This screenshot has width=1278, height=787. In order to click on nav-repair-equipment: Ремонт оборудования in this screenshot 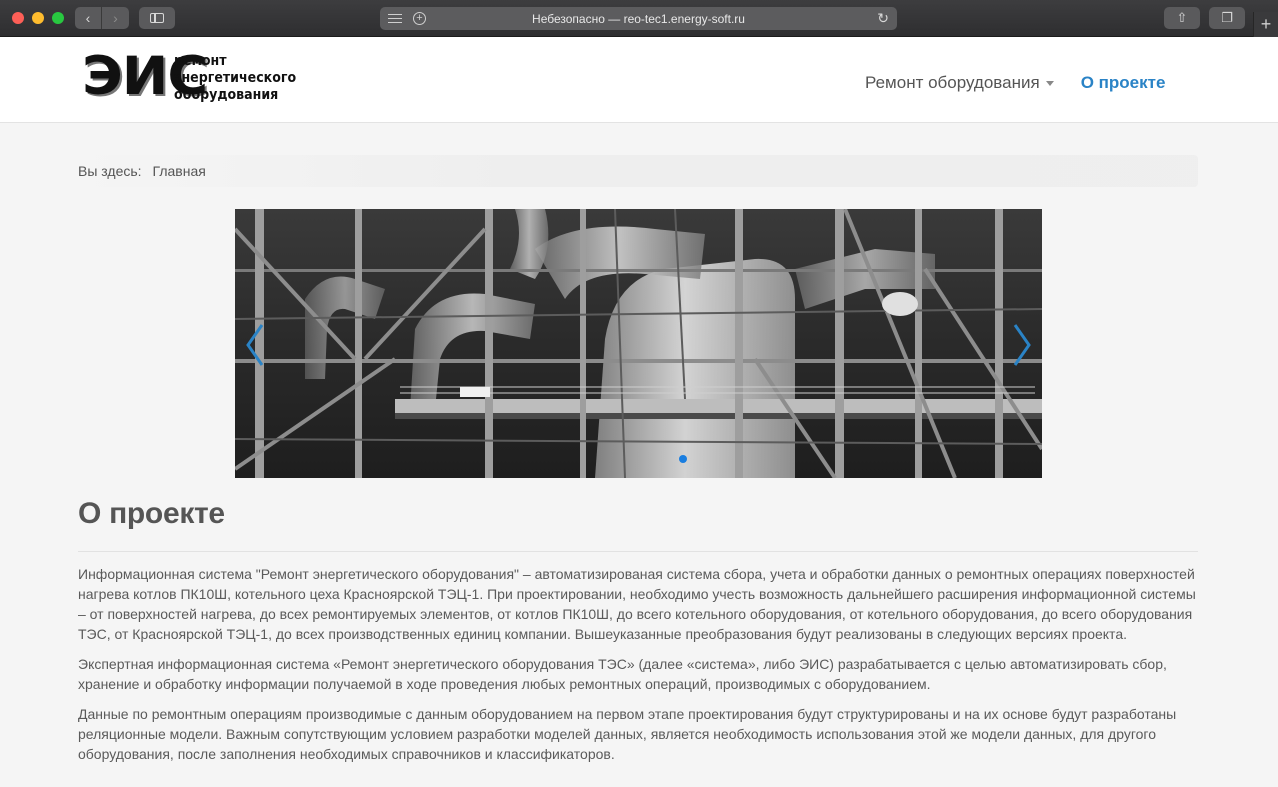, I will do `click(959, 83)`.